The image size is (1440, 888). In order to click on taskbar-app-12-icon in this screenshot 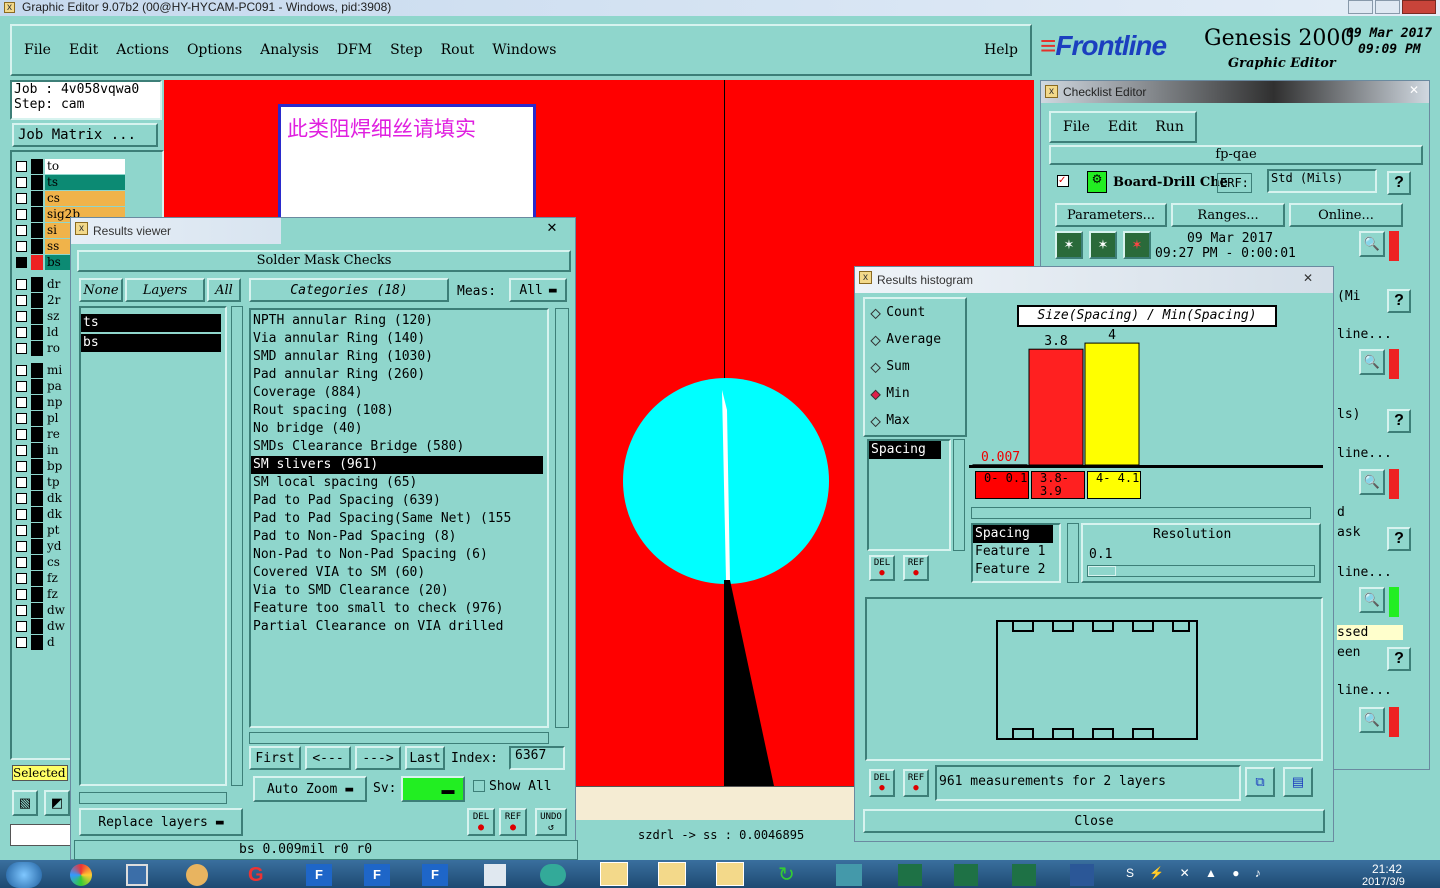, I will do `click(730, 874)`.